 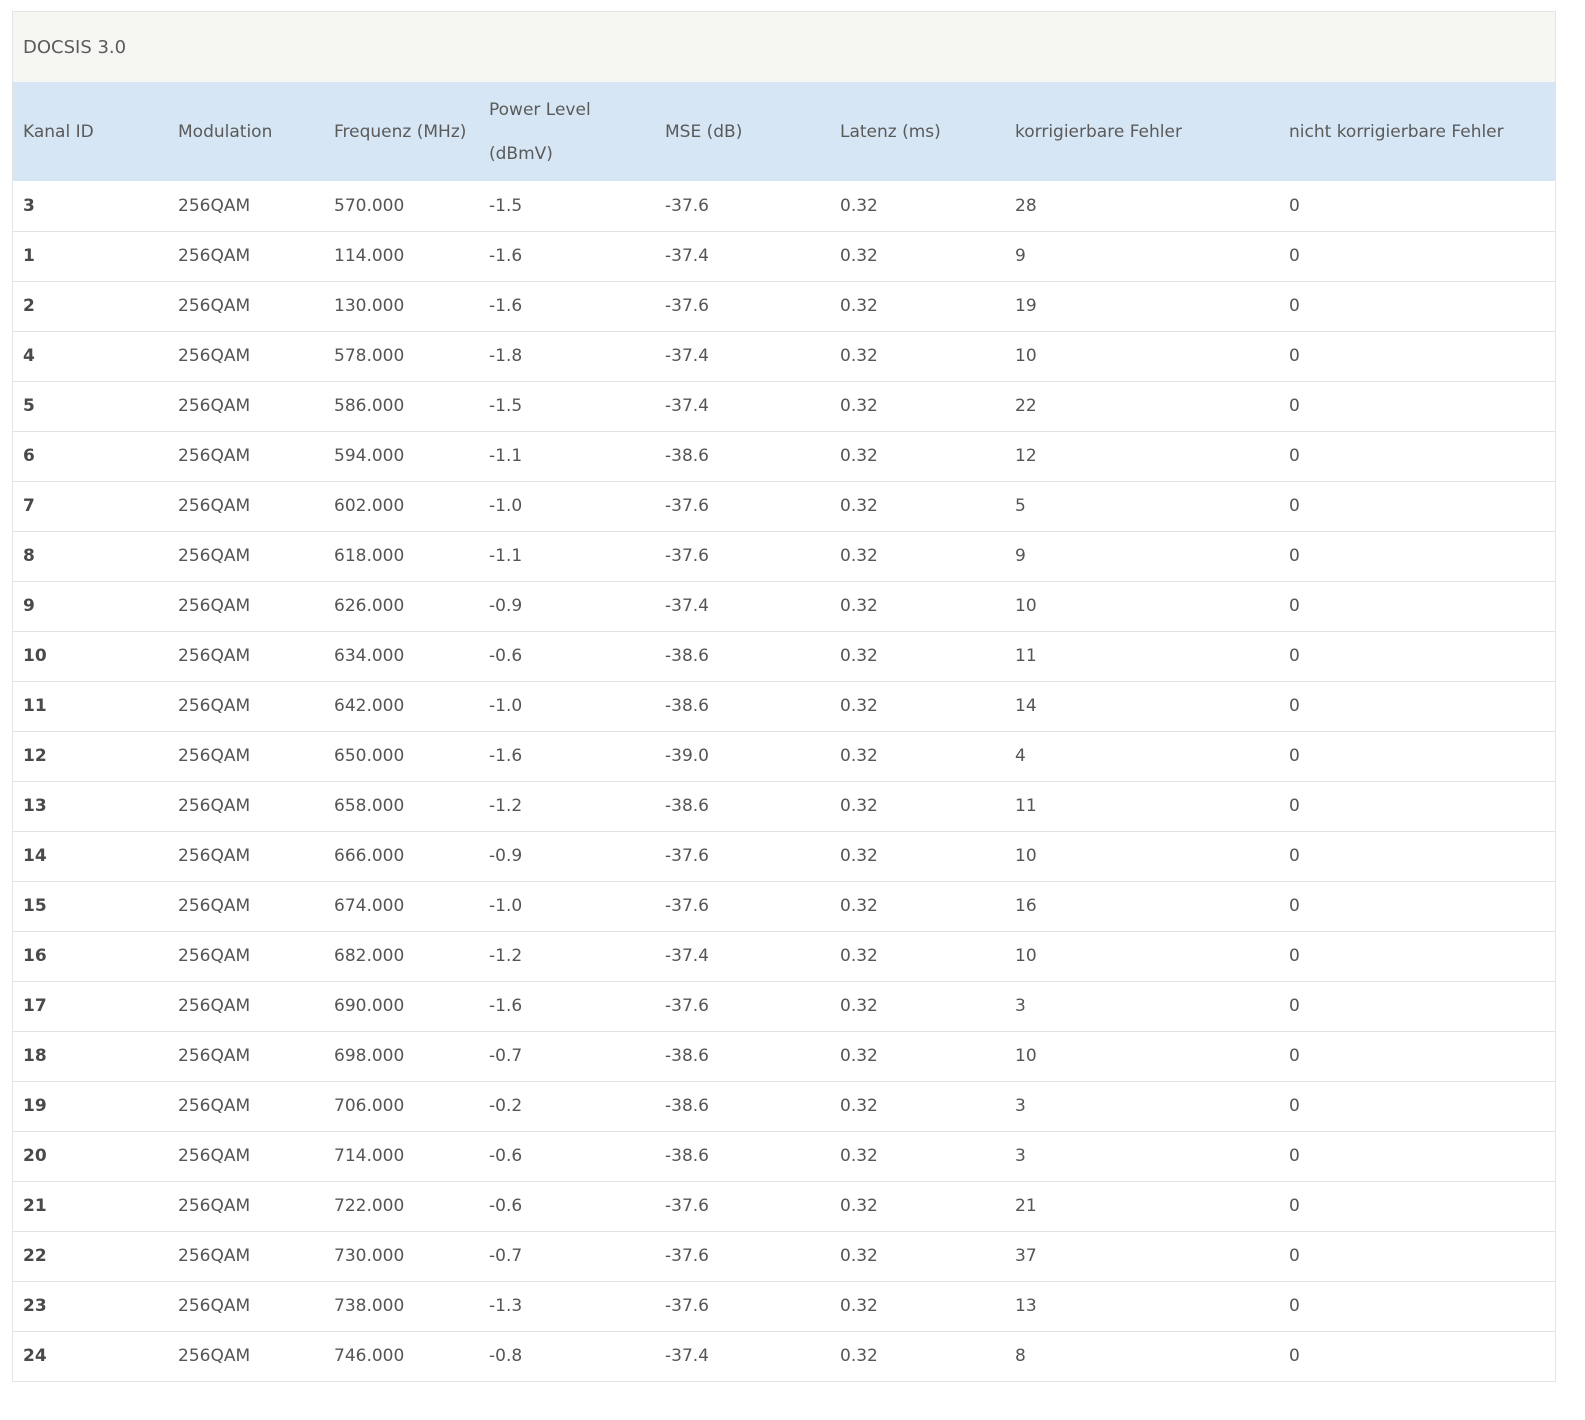 What do you see at coordinates (369, 806) in the screenshot?
I see `cell-frequenz: 658.000` at bounding box center [369, 806].